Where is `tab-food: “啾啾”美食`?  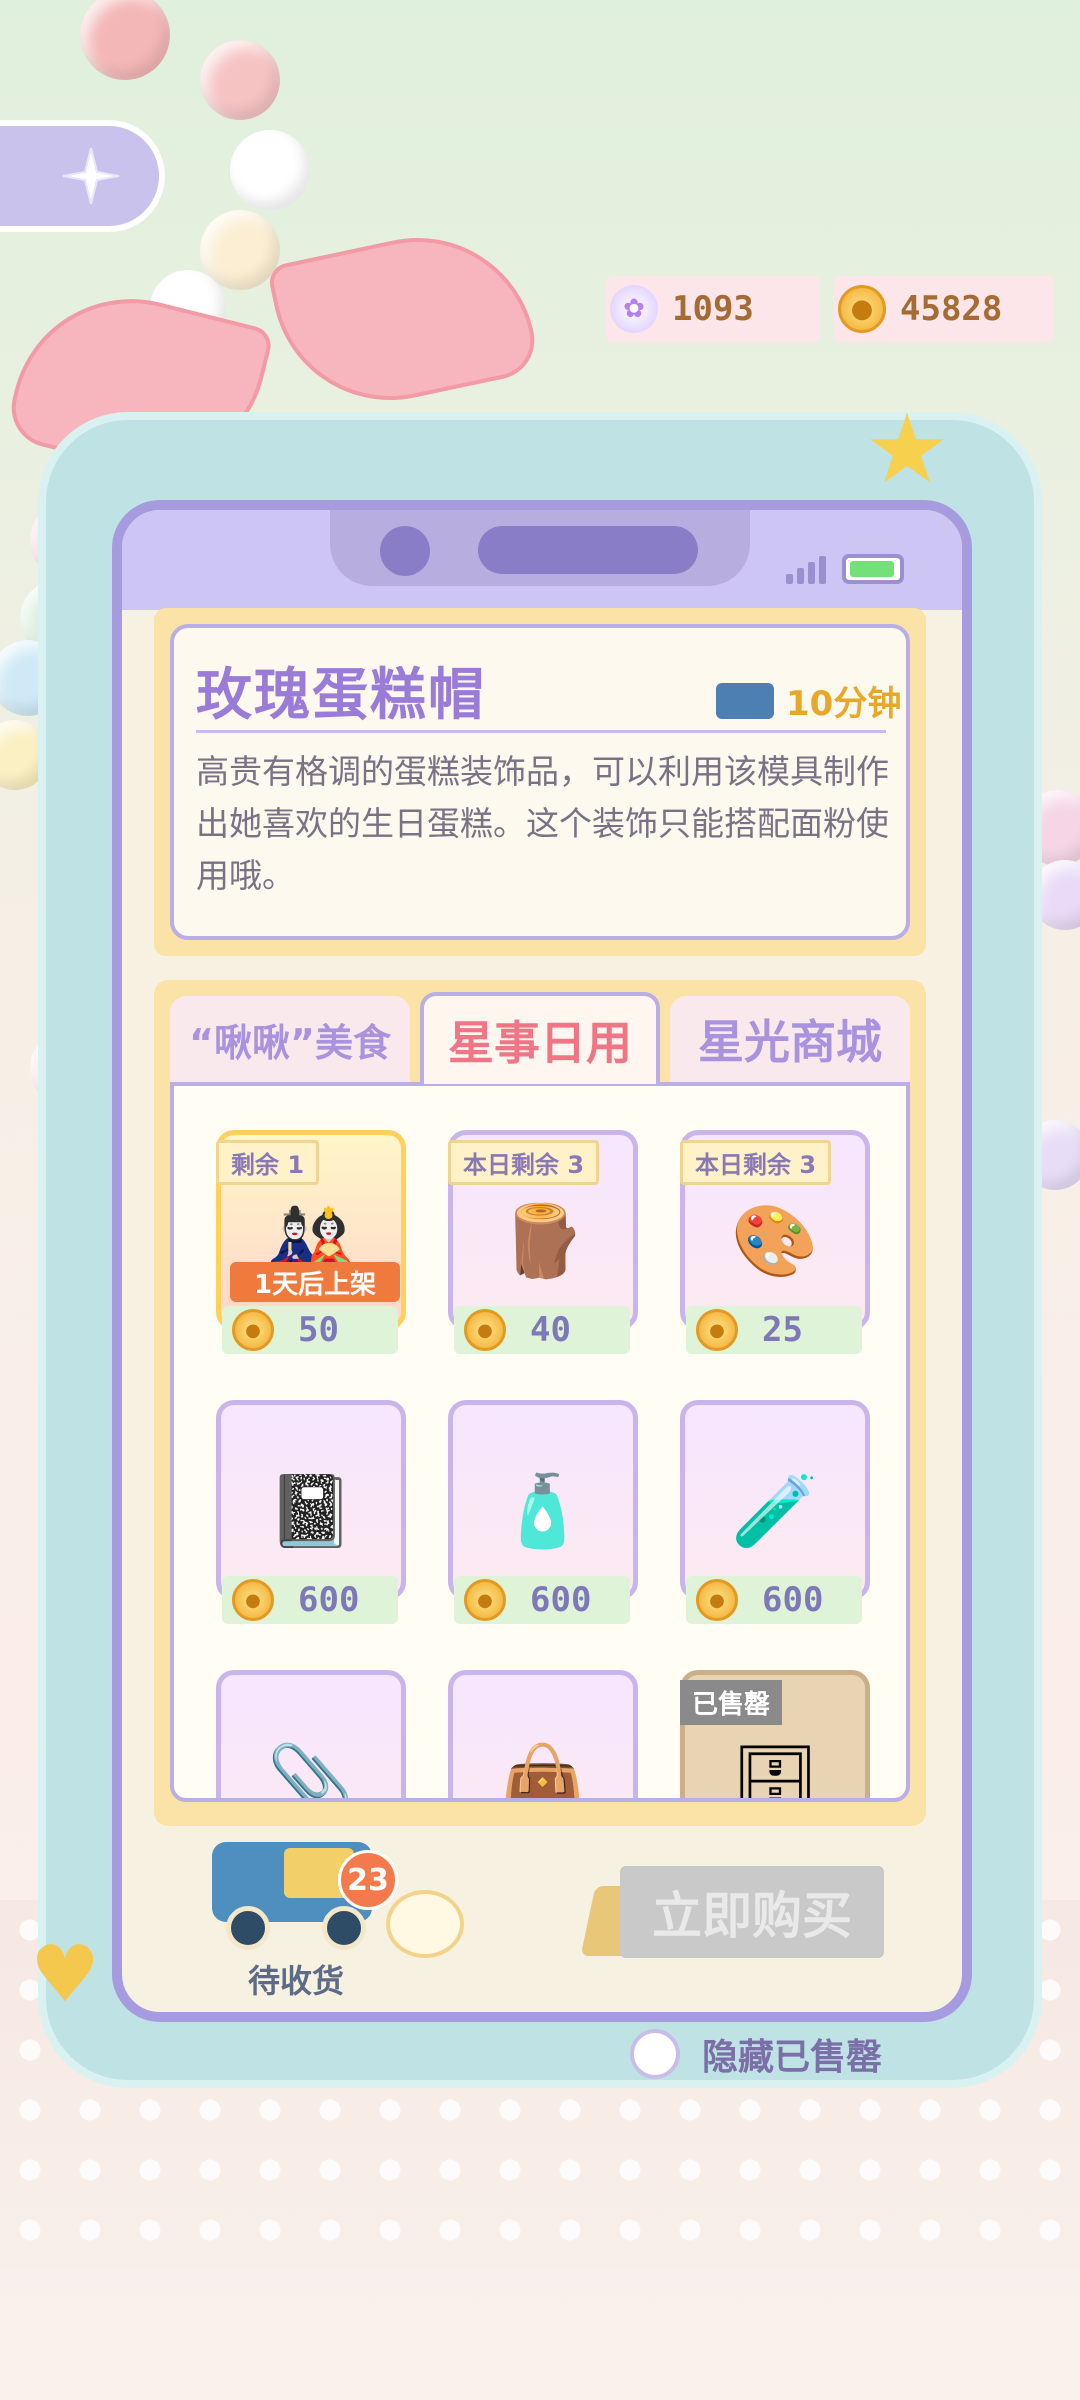 tab-food: “啾啾”美食 is located at coordinates (290, 1039).